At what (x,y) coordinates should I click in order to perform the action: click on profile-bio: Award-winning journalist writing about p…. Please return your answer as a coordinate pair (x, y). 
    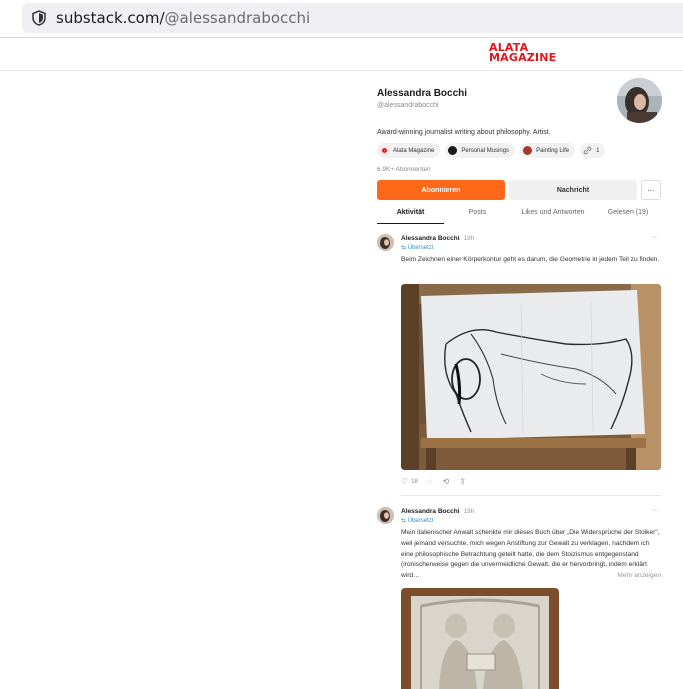
    Looking at the image, I should click on (464, 132).